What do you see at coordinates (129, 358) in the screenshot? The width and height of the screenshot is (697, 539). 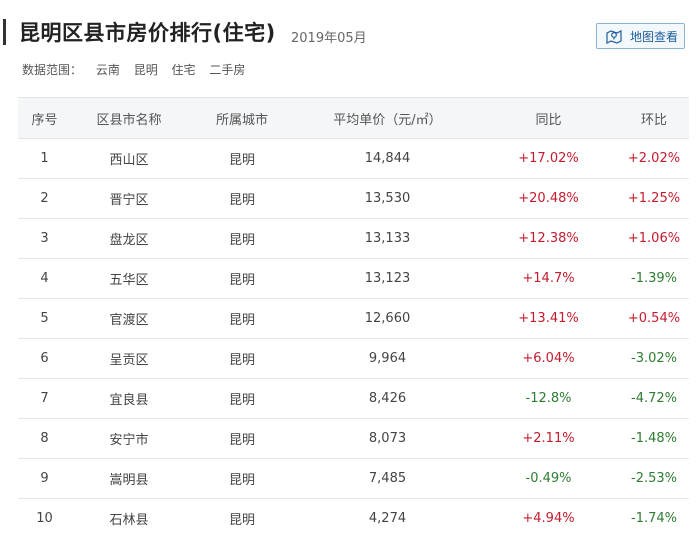 I see `district-link: 呈贡区` at bounding box center [129, 358].